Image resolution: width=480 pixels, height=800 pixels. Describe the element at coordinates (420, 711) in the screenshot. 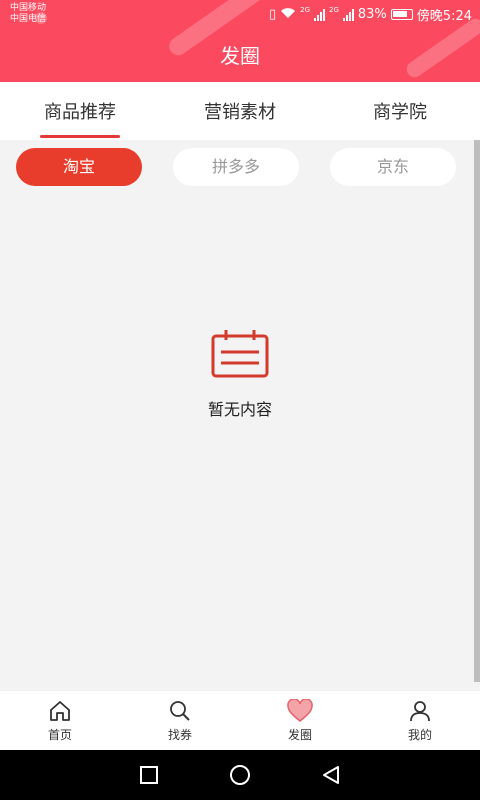

I see `user-icon` at that location.